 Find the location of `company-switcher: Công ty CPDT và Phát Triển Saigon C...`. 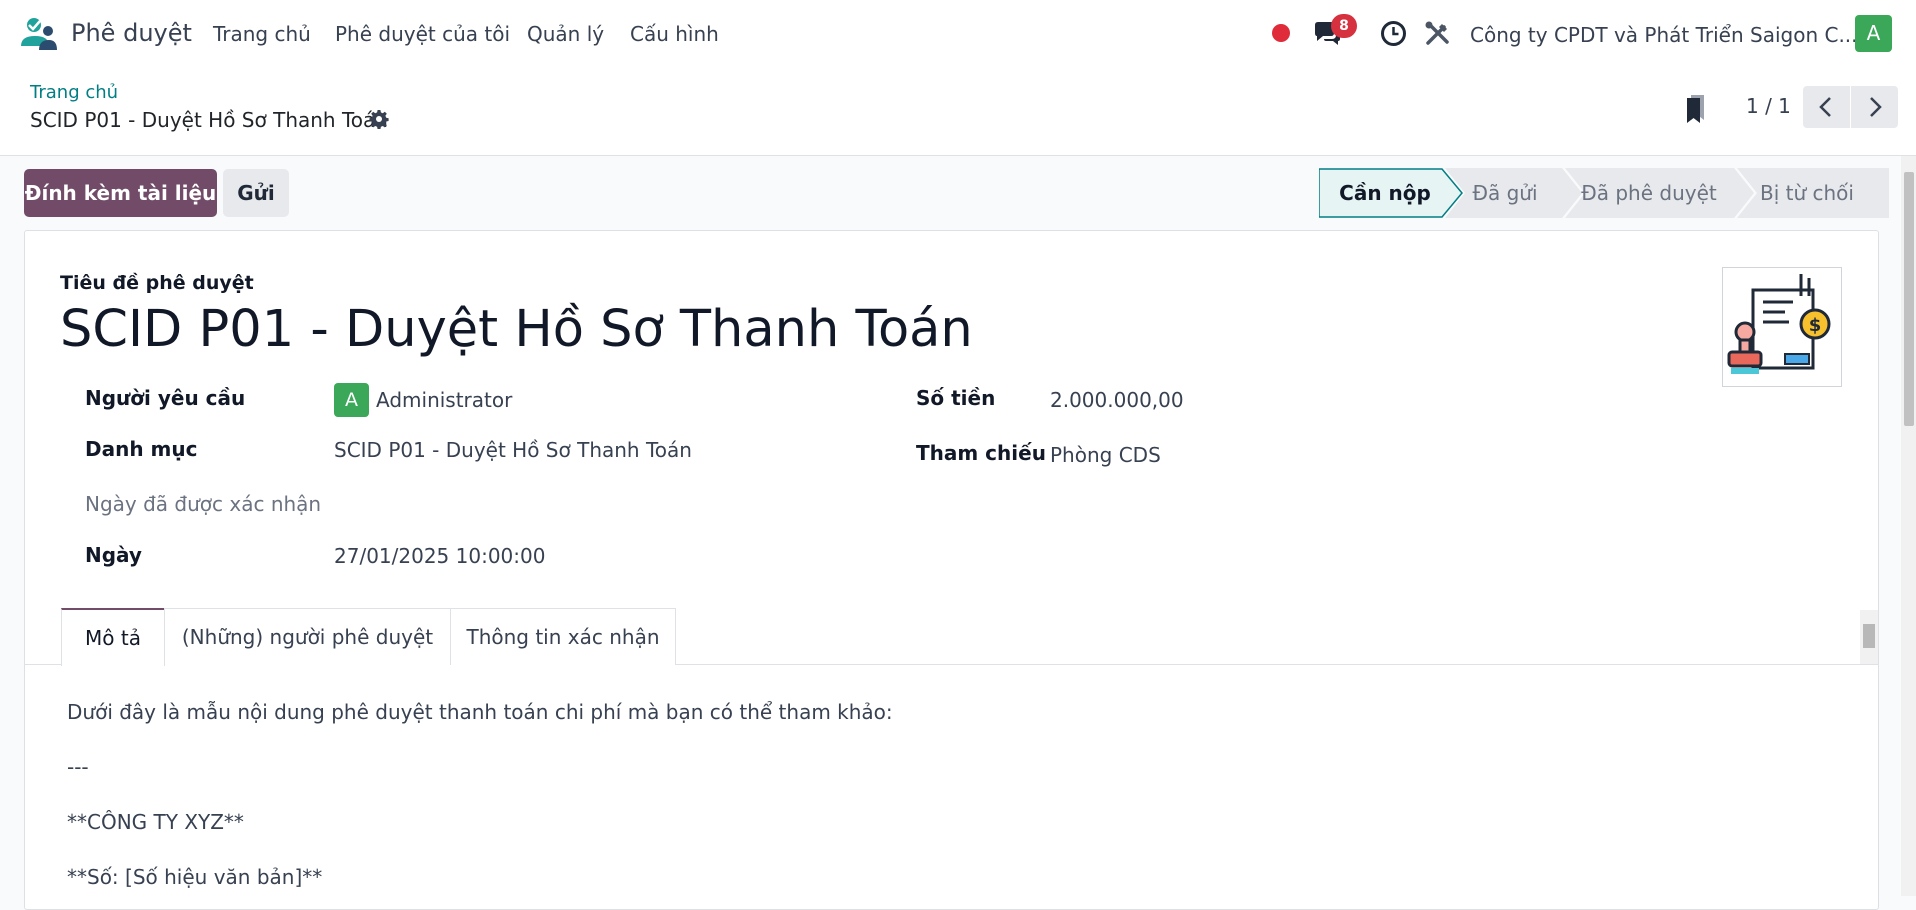

company-switcher: Công ty CPDT và Phát Triển Saigon C... is located at coordinates (1664, 35).